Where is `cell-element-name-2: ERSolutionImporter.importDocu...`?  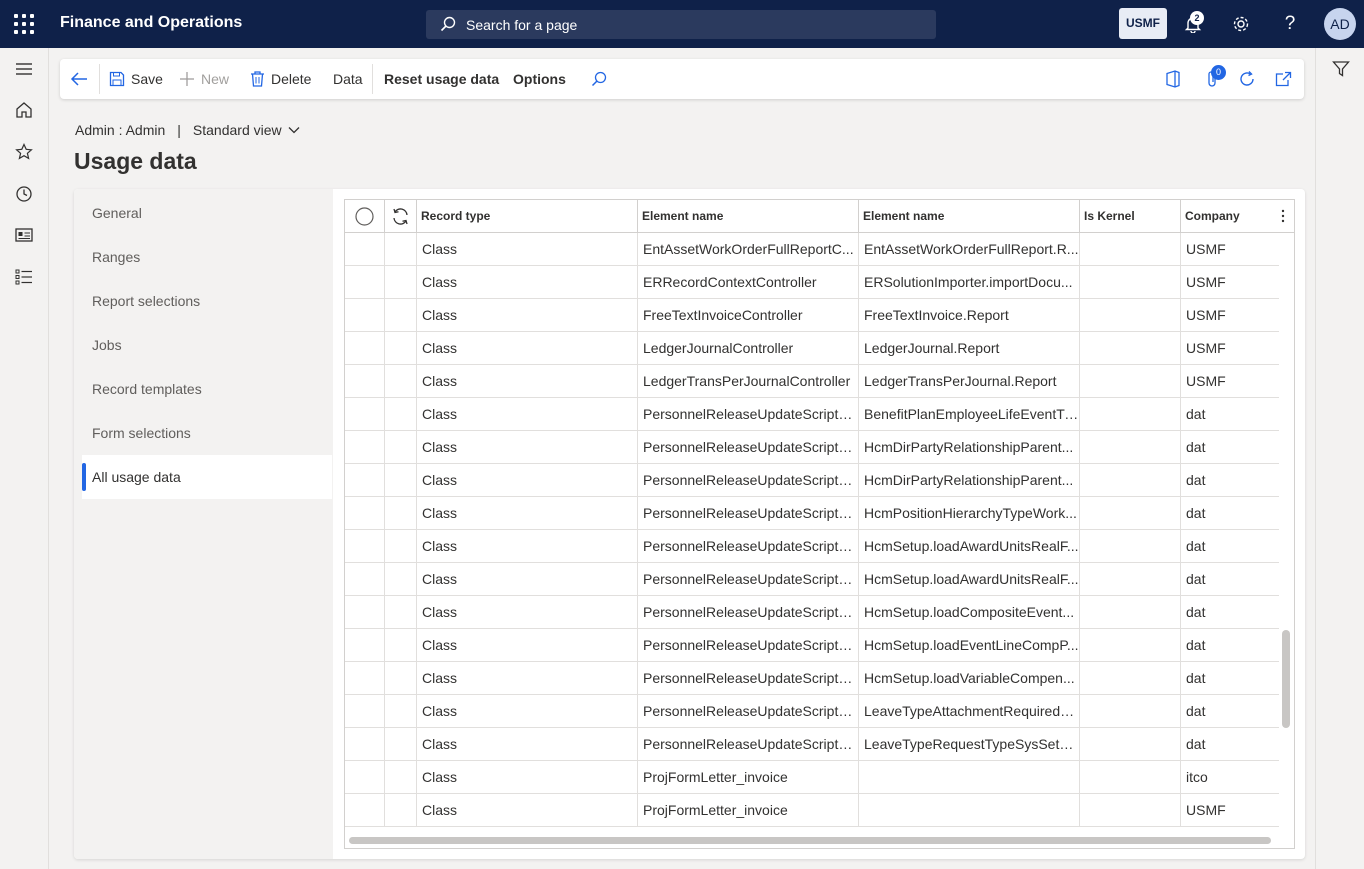
cell-element-name-2: ERSolutionImporter.importDocu... is located at coordinates (969, 282).